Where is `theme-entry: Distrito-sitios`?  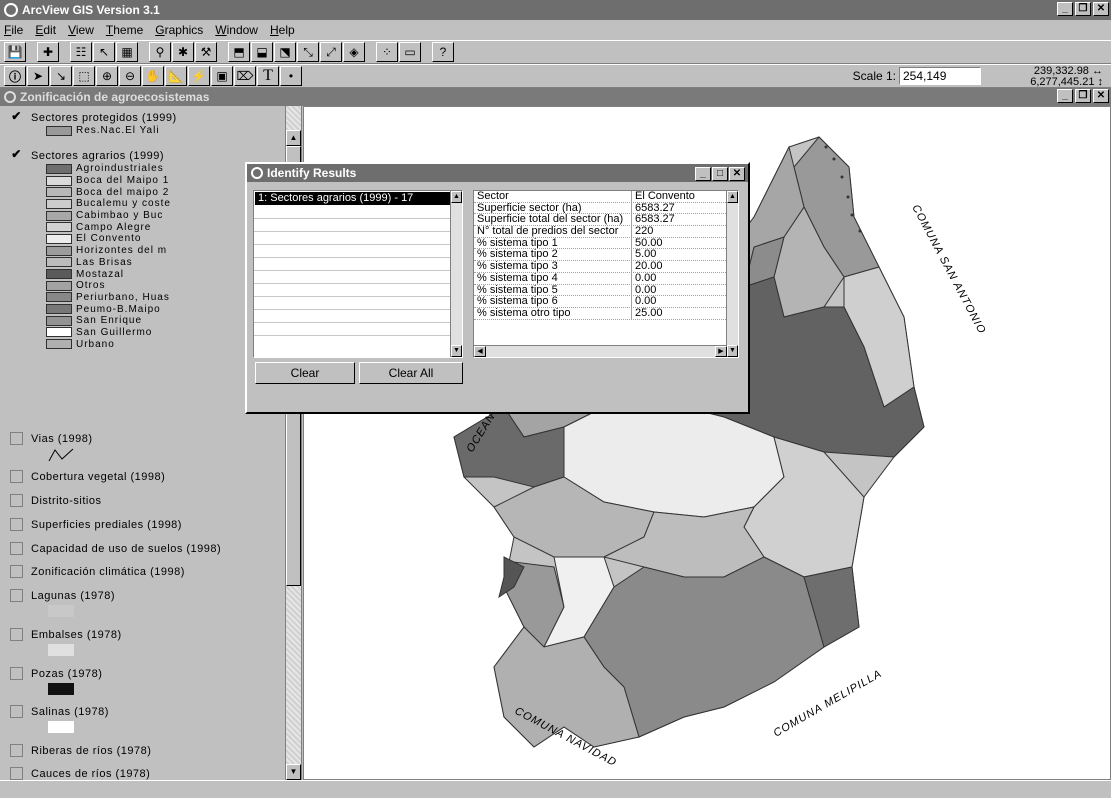
theme-entry: Distrito-sitios is located at coordinates (144, 500).